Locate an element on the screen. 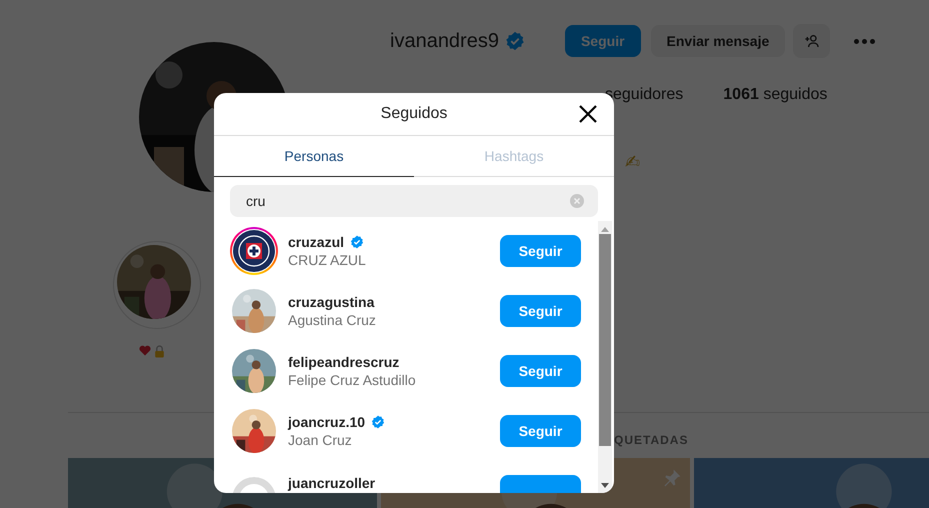 Image resolution: width=929 pixels, height=508 pixels. user-handle: joancruz.10 is located at coordinates (327, 422).